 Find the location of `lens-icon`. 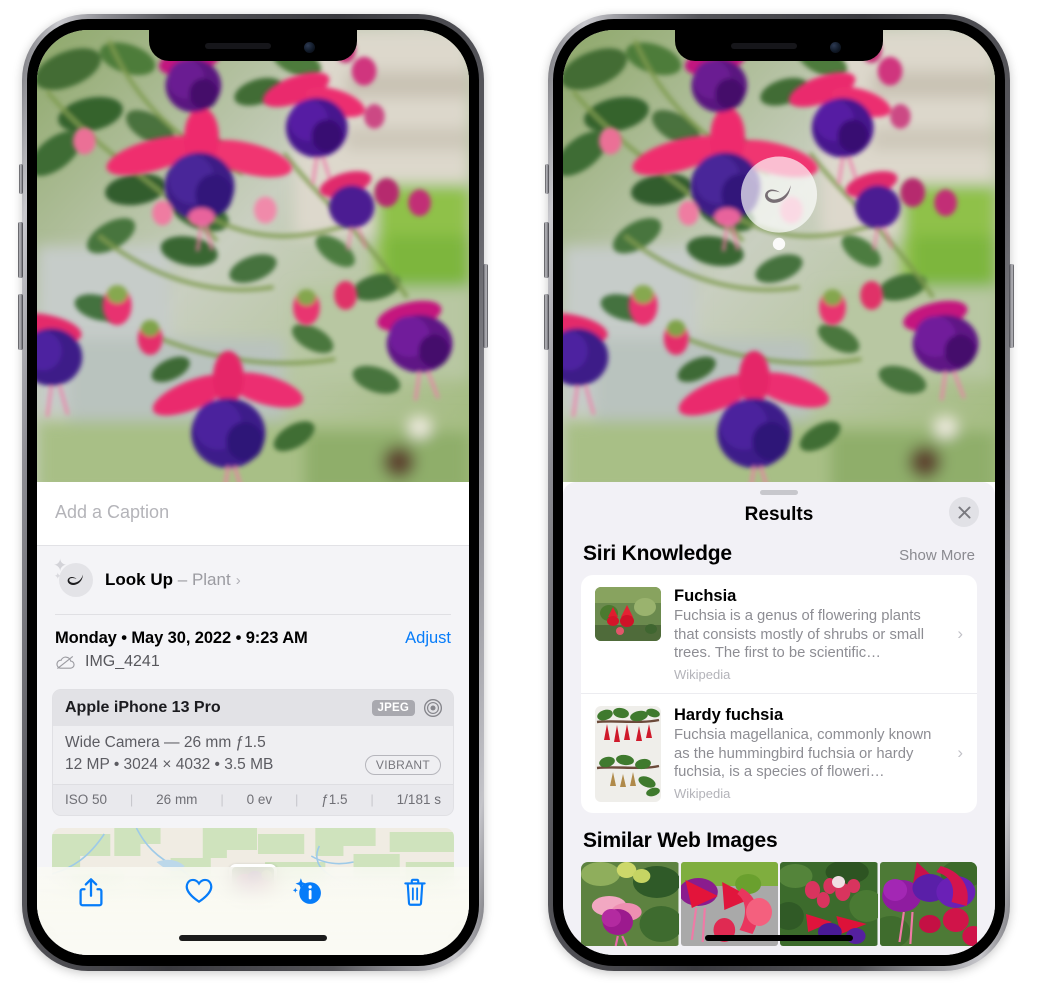

lens-icon is located at coordinates (433, 708).